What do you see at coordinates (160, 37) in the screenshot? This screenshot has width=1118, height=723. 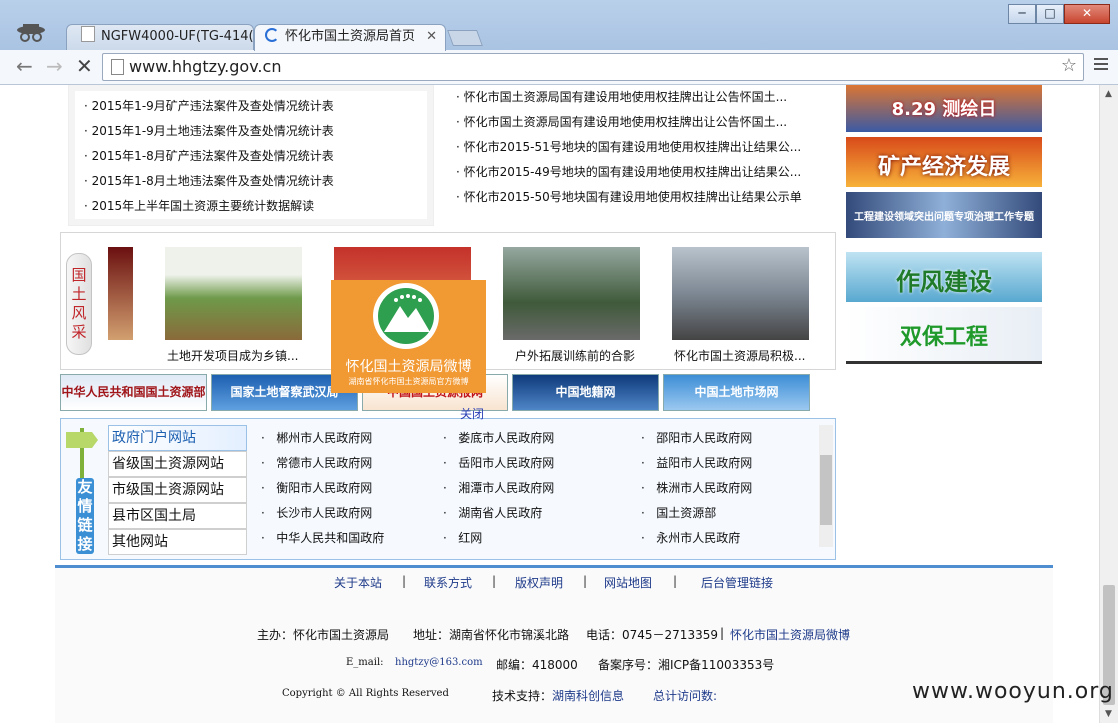 I see `tab-ngfw: NGFW4000-UF(TG-414(` at bounding box center [160, 37].